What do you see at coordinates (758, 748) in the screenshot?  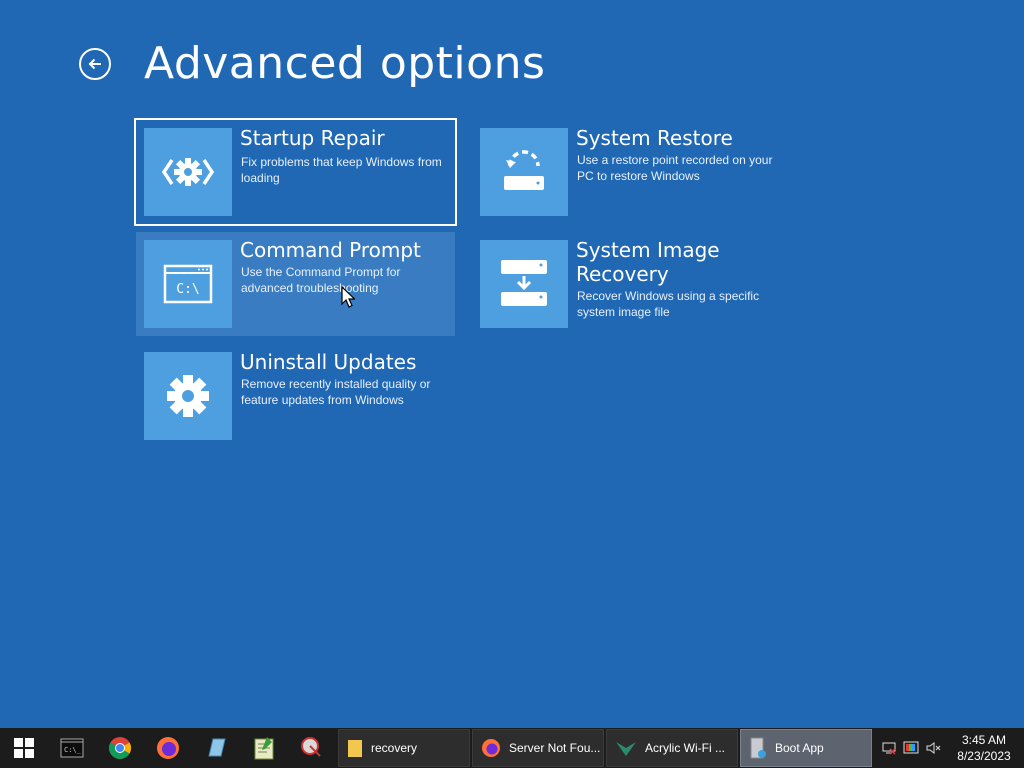 I see `boot-app-icon` at bounding box center [758, 748].